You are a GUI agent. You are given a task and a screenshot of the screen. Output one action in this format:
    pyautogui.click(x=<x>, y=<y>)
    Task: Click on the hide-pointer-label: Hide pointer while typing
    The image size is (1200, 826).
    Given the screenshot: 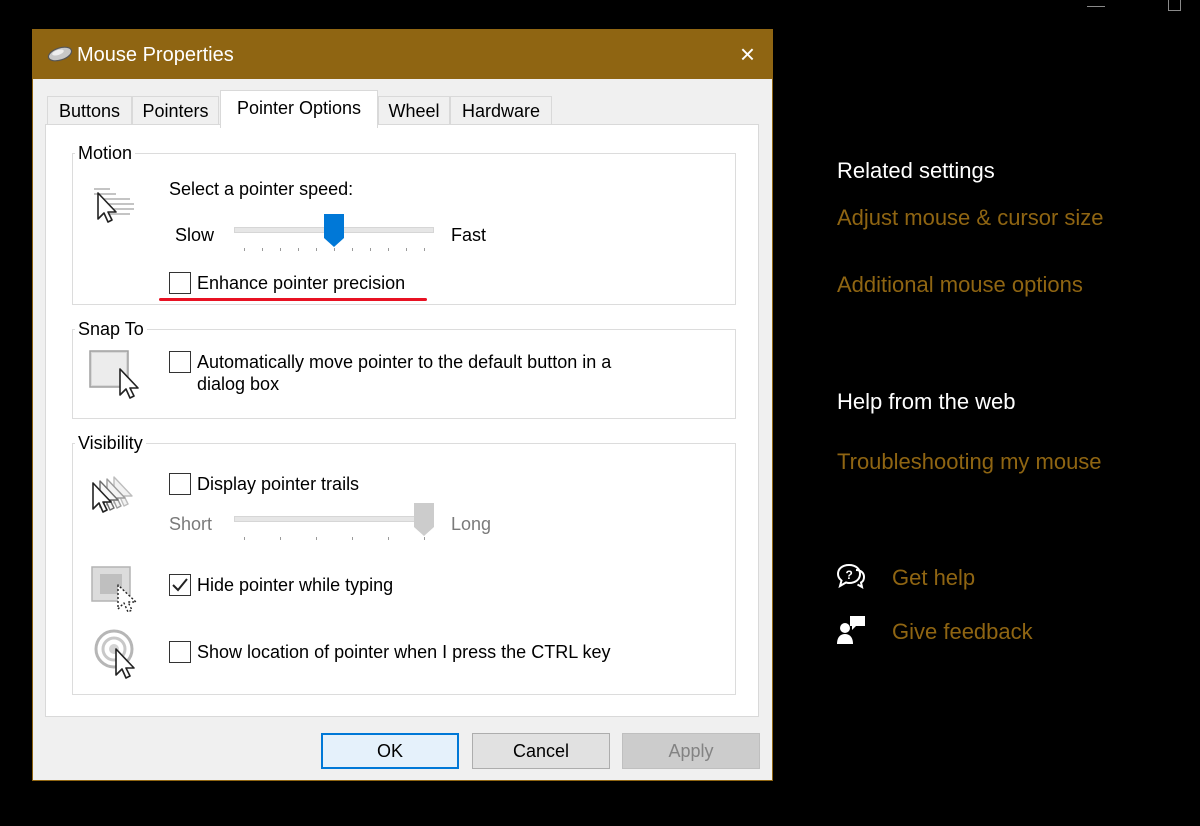 What is the action you would take?
    pyautogui.click(x=295, y=585)
    